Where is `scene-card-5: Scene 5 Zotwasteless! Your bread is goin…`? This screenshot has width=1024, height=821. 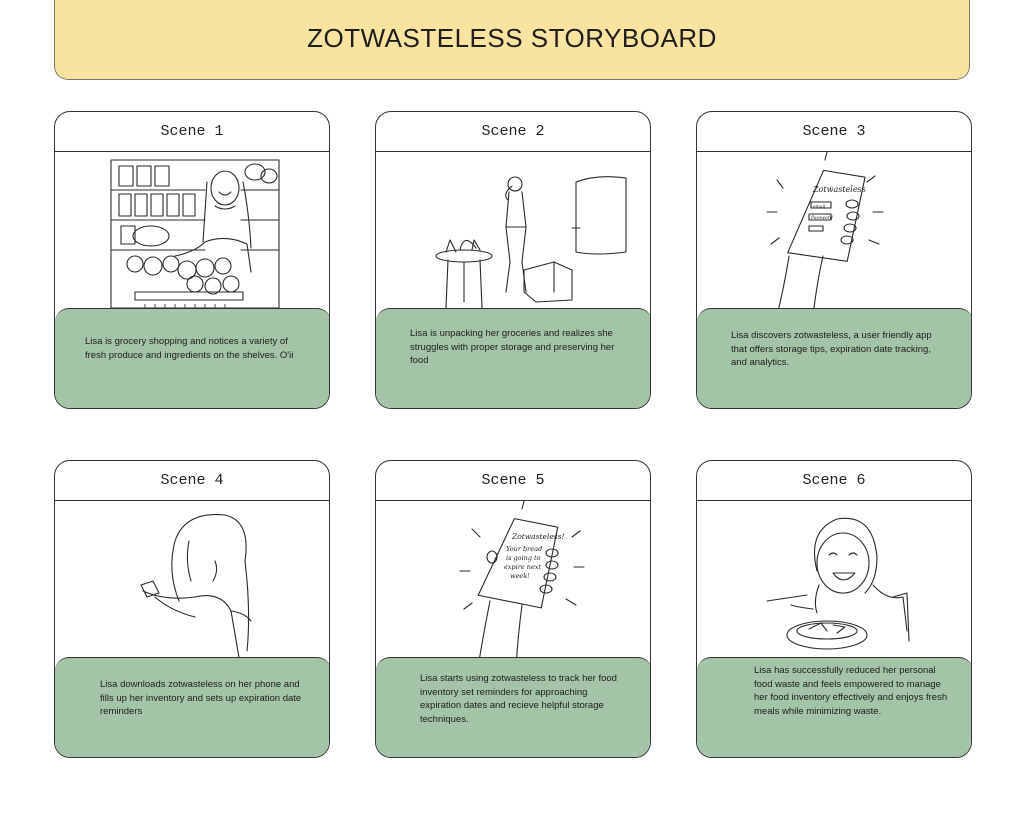 scene-card-5: Scene 5 Zotwasteless! Your bread is goin… is located at coordinates (513, 609).